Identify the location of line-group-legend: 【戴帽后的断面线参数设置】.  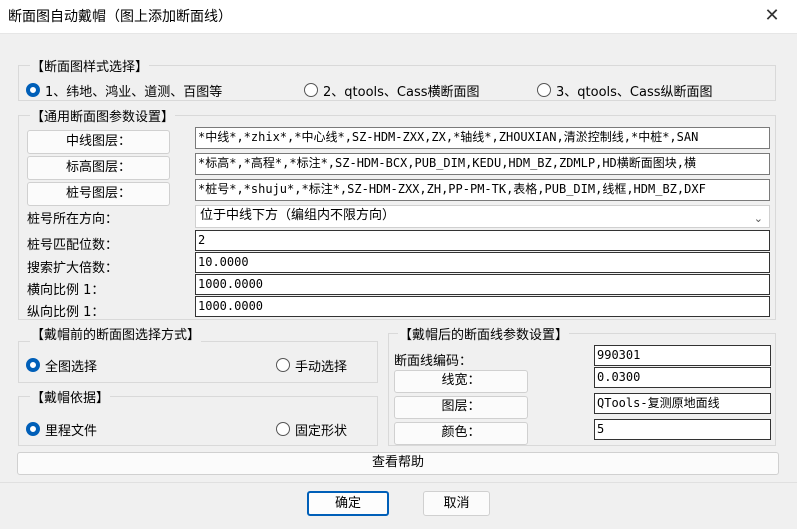
(484, 333).